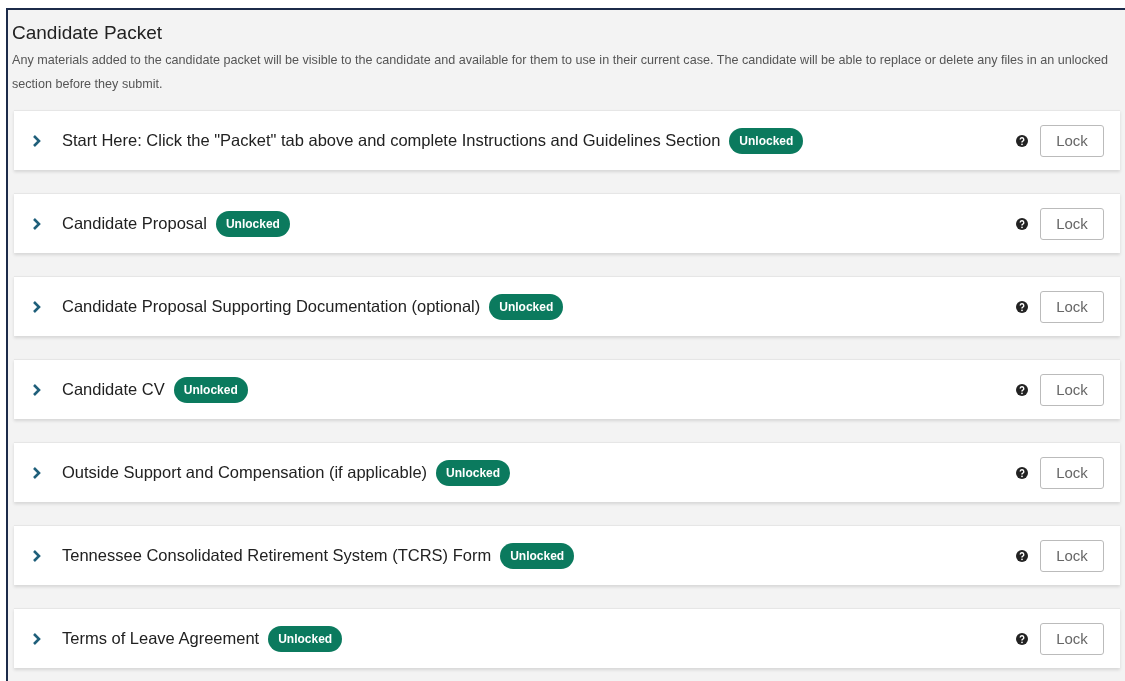 The height and width of the screenshot is (681, 1125). What do you see at coordinates (277, 555) in the screenshot?
I see `section-title: Tennessee Consolidated Retirement System (TCRS) Form` at bounding box center [277, 555].